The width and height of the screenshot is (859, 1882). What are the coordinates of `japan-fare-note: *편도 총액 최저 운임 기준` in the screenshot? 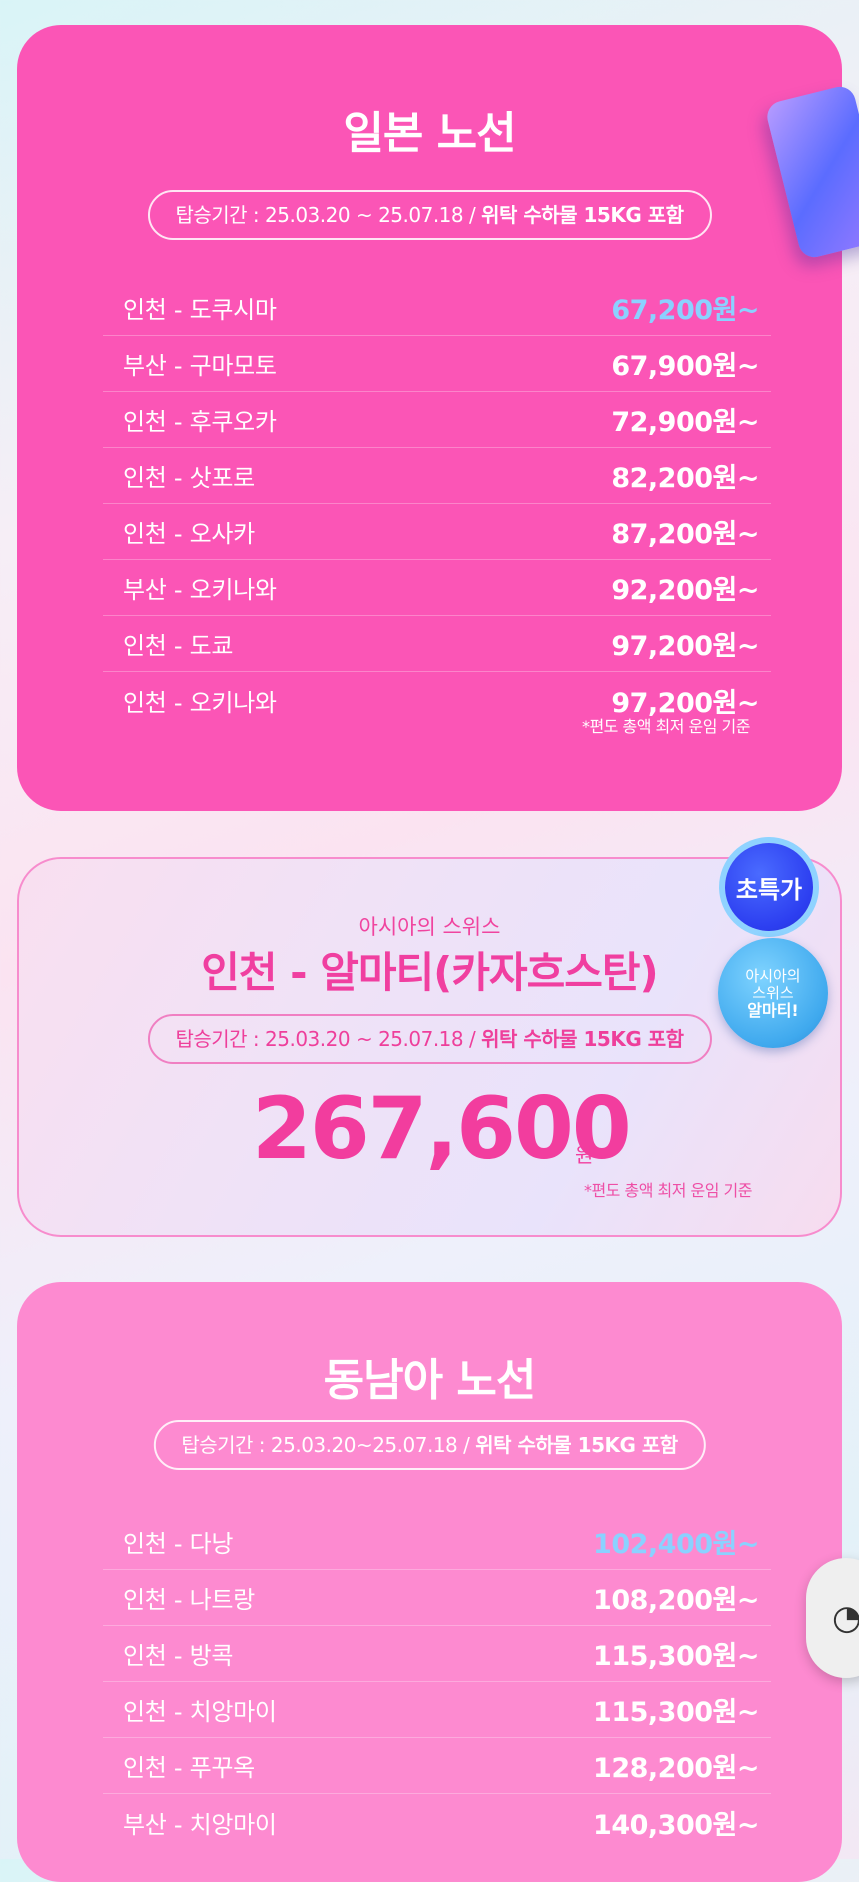 It's located at (666, 726).